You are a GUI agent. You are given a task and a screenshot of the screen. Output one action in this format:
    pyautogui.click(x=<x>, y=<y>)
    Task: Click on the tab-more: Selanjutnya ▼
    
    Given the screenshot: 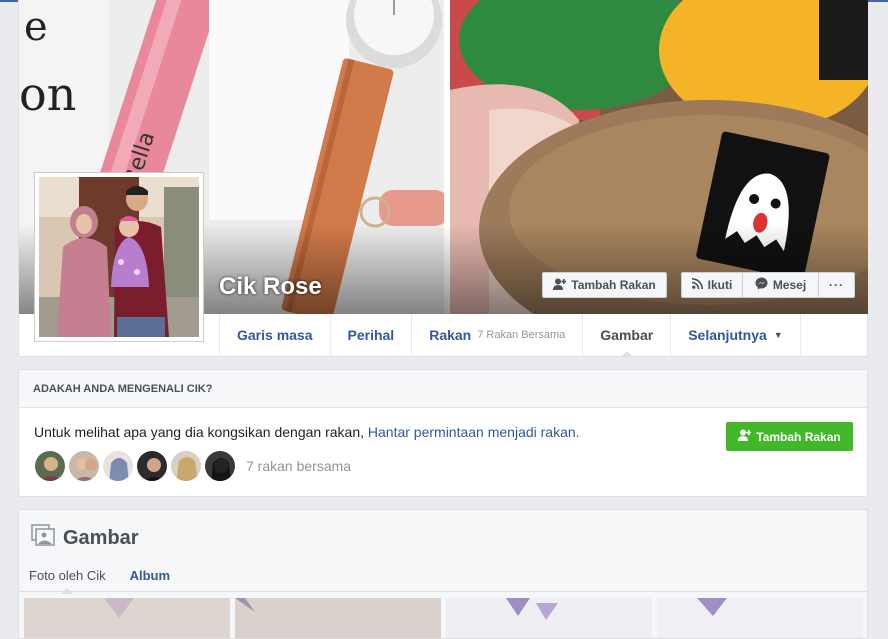 What is the action you would take?
    pyautogui.click(x=736, y=335)
    